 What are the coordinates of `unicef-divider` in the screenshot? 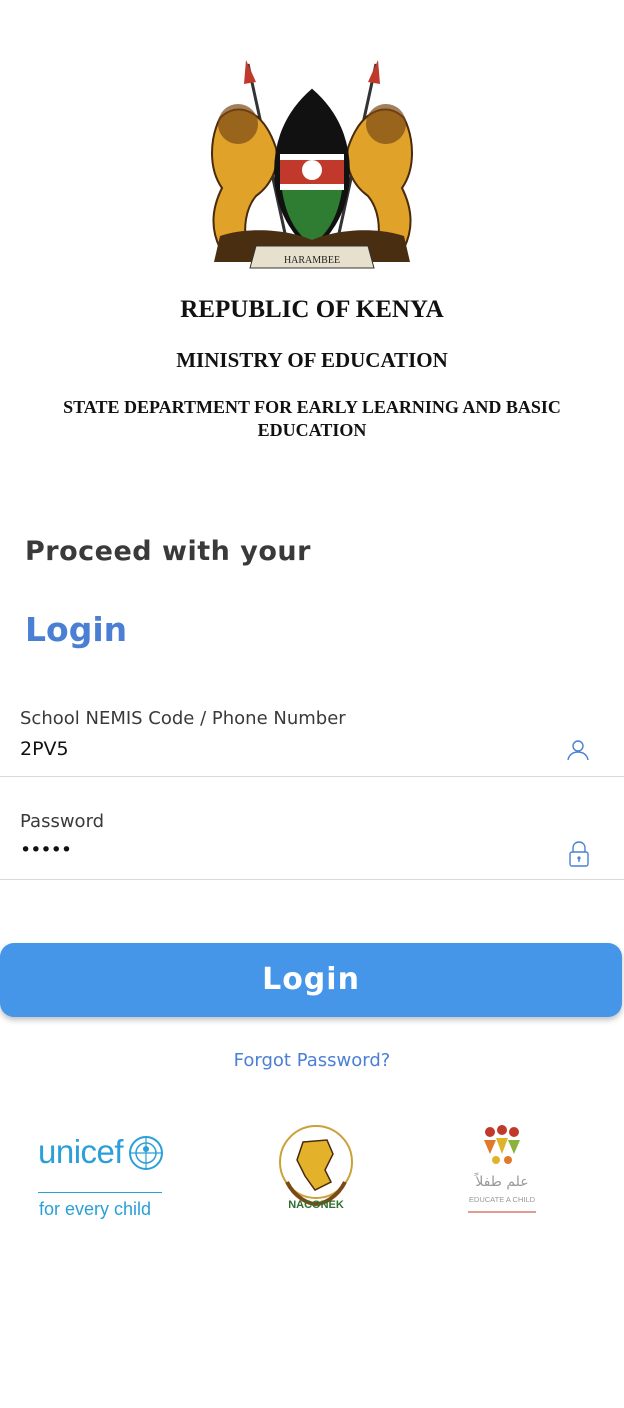 It's located at (100, 1192).